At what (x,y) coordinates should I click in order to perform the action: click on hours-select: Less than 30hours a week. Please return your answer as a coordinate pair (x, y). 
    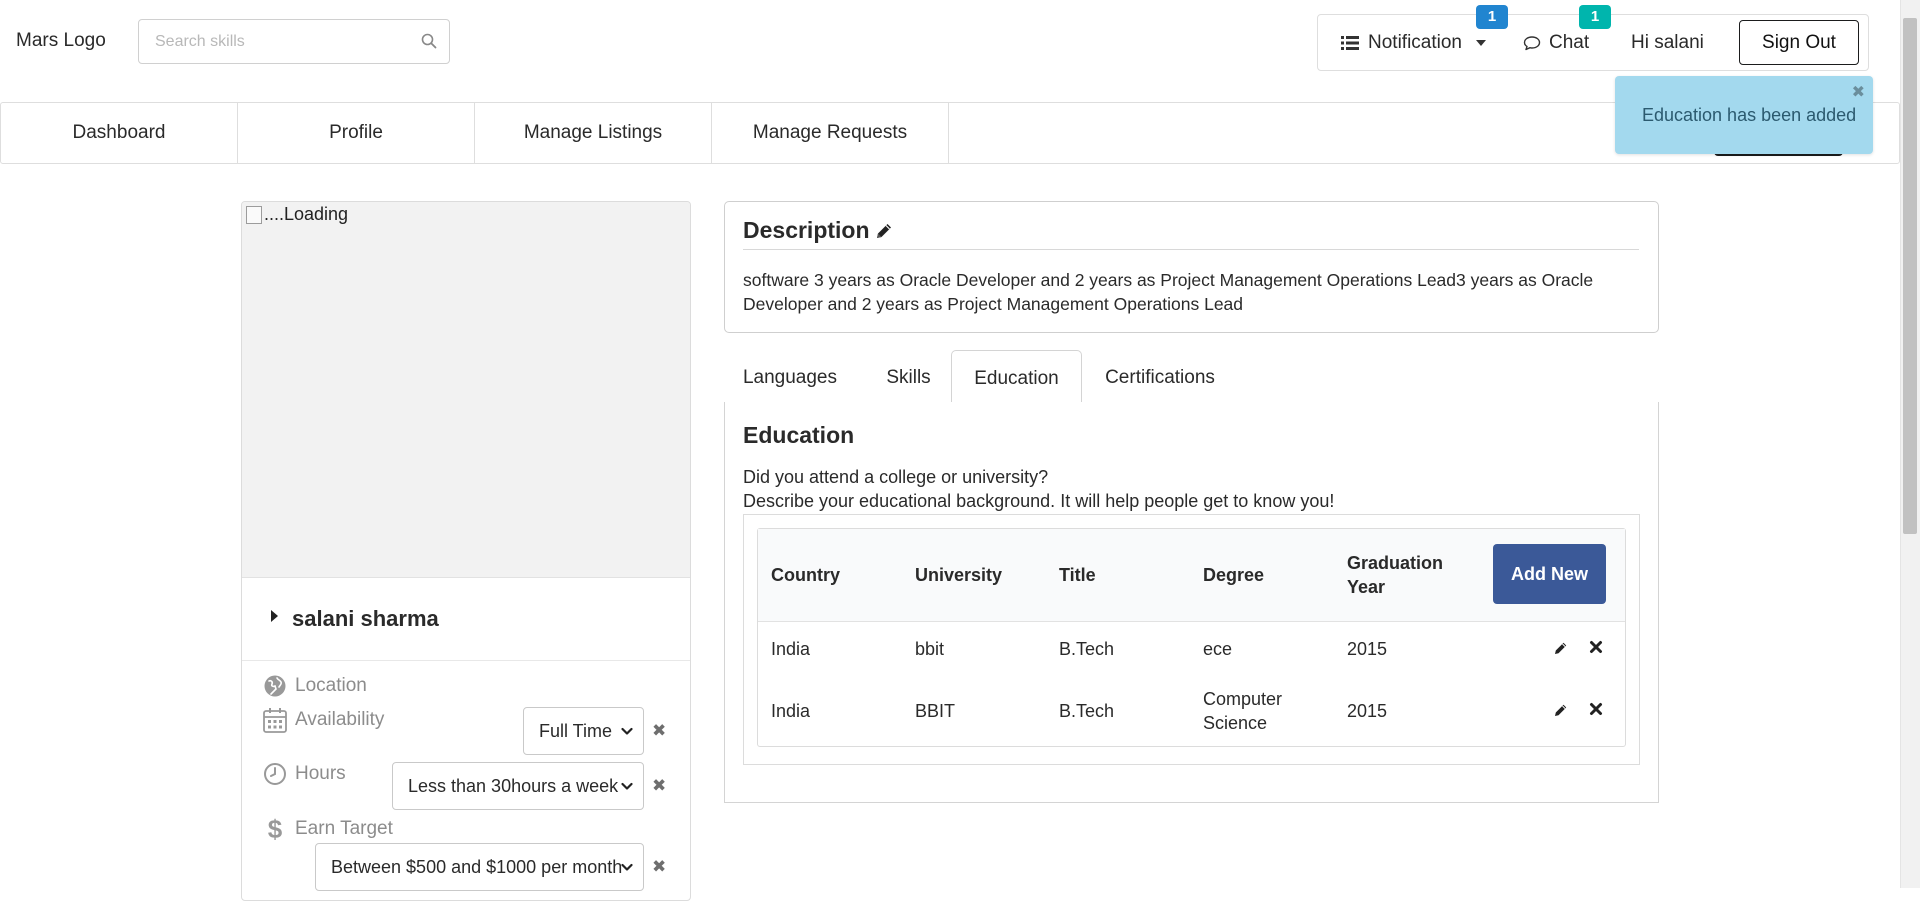
    Looking at the image, I should click on (518, 786).